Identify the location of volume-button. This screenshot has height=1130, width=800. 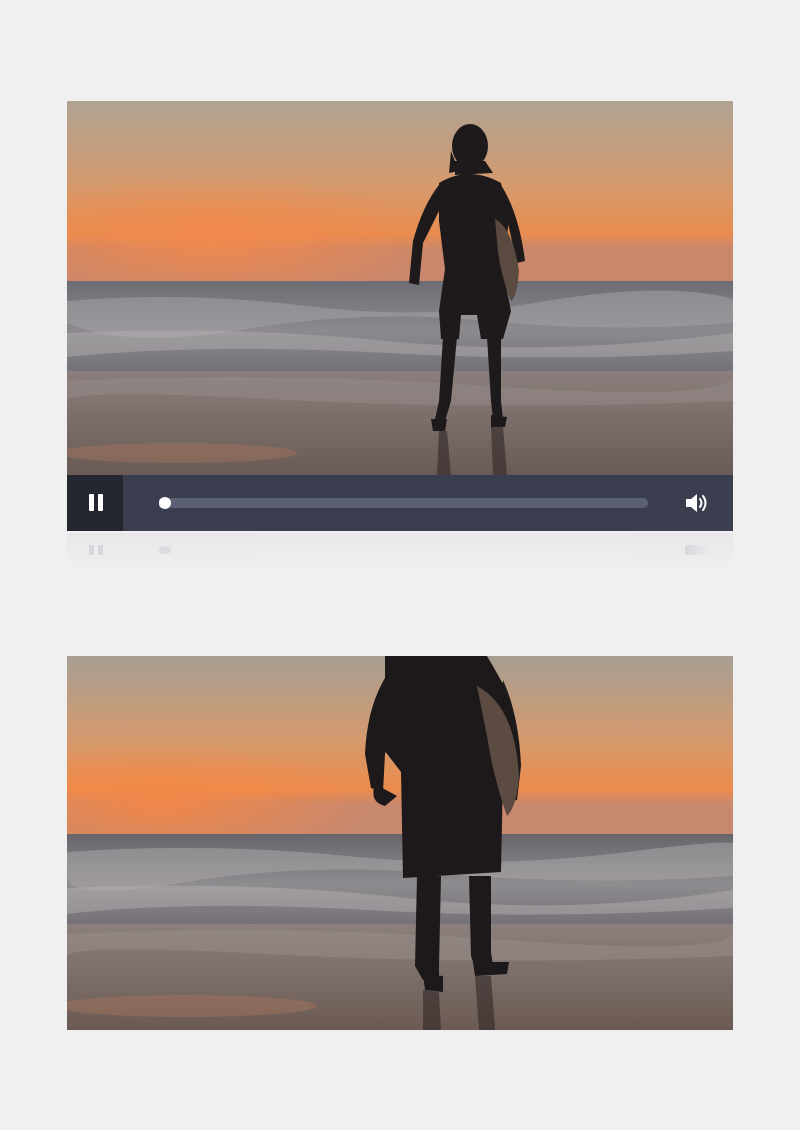
(697, 503).